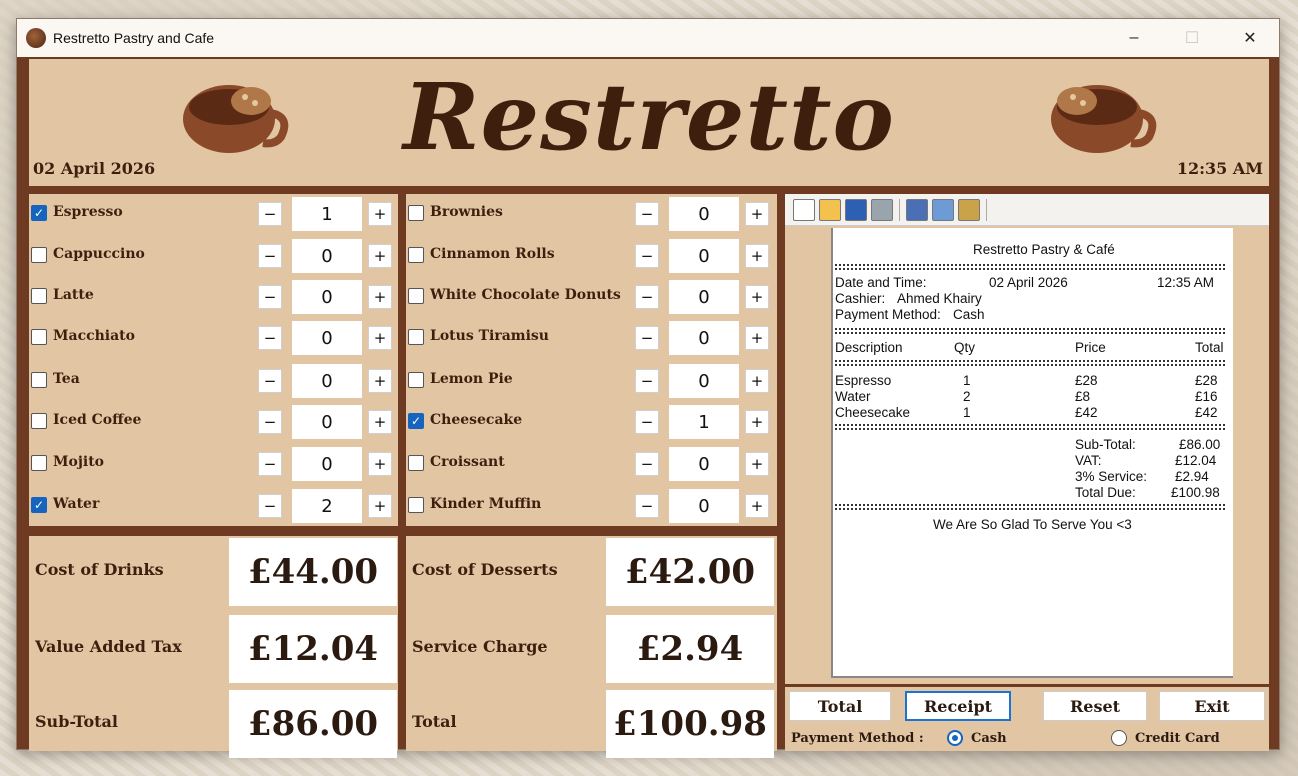 The image size is (1298, 776). Describe the element at coordinates (467, 462) in the screenshot. I see `item-label: Croissant` at that location.